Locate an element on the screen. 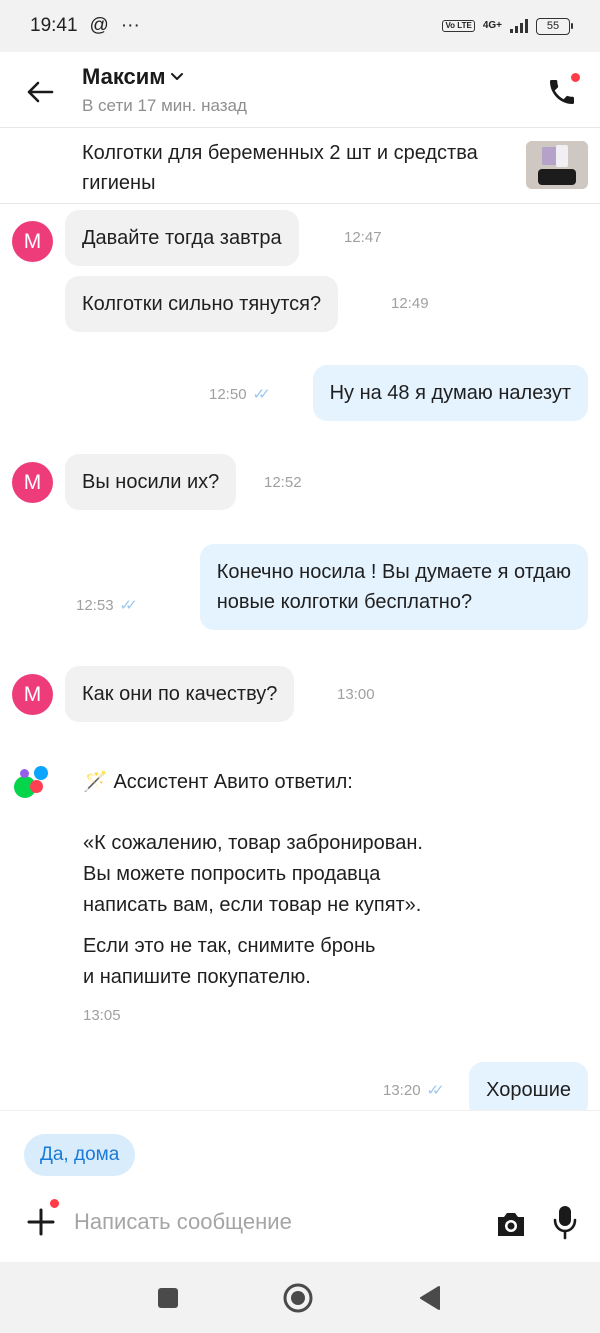 This screenshot has height=1333, width=600. composer-panel: Да, дома Написать сообщение is located at coordinates (300, 1186).